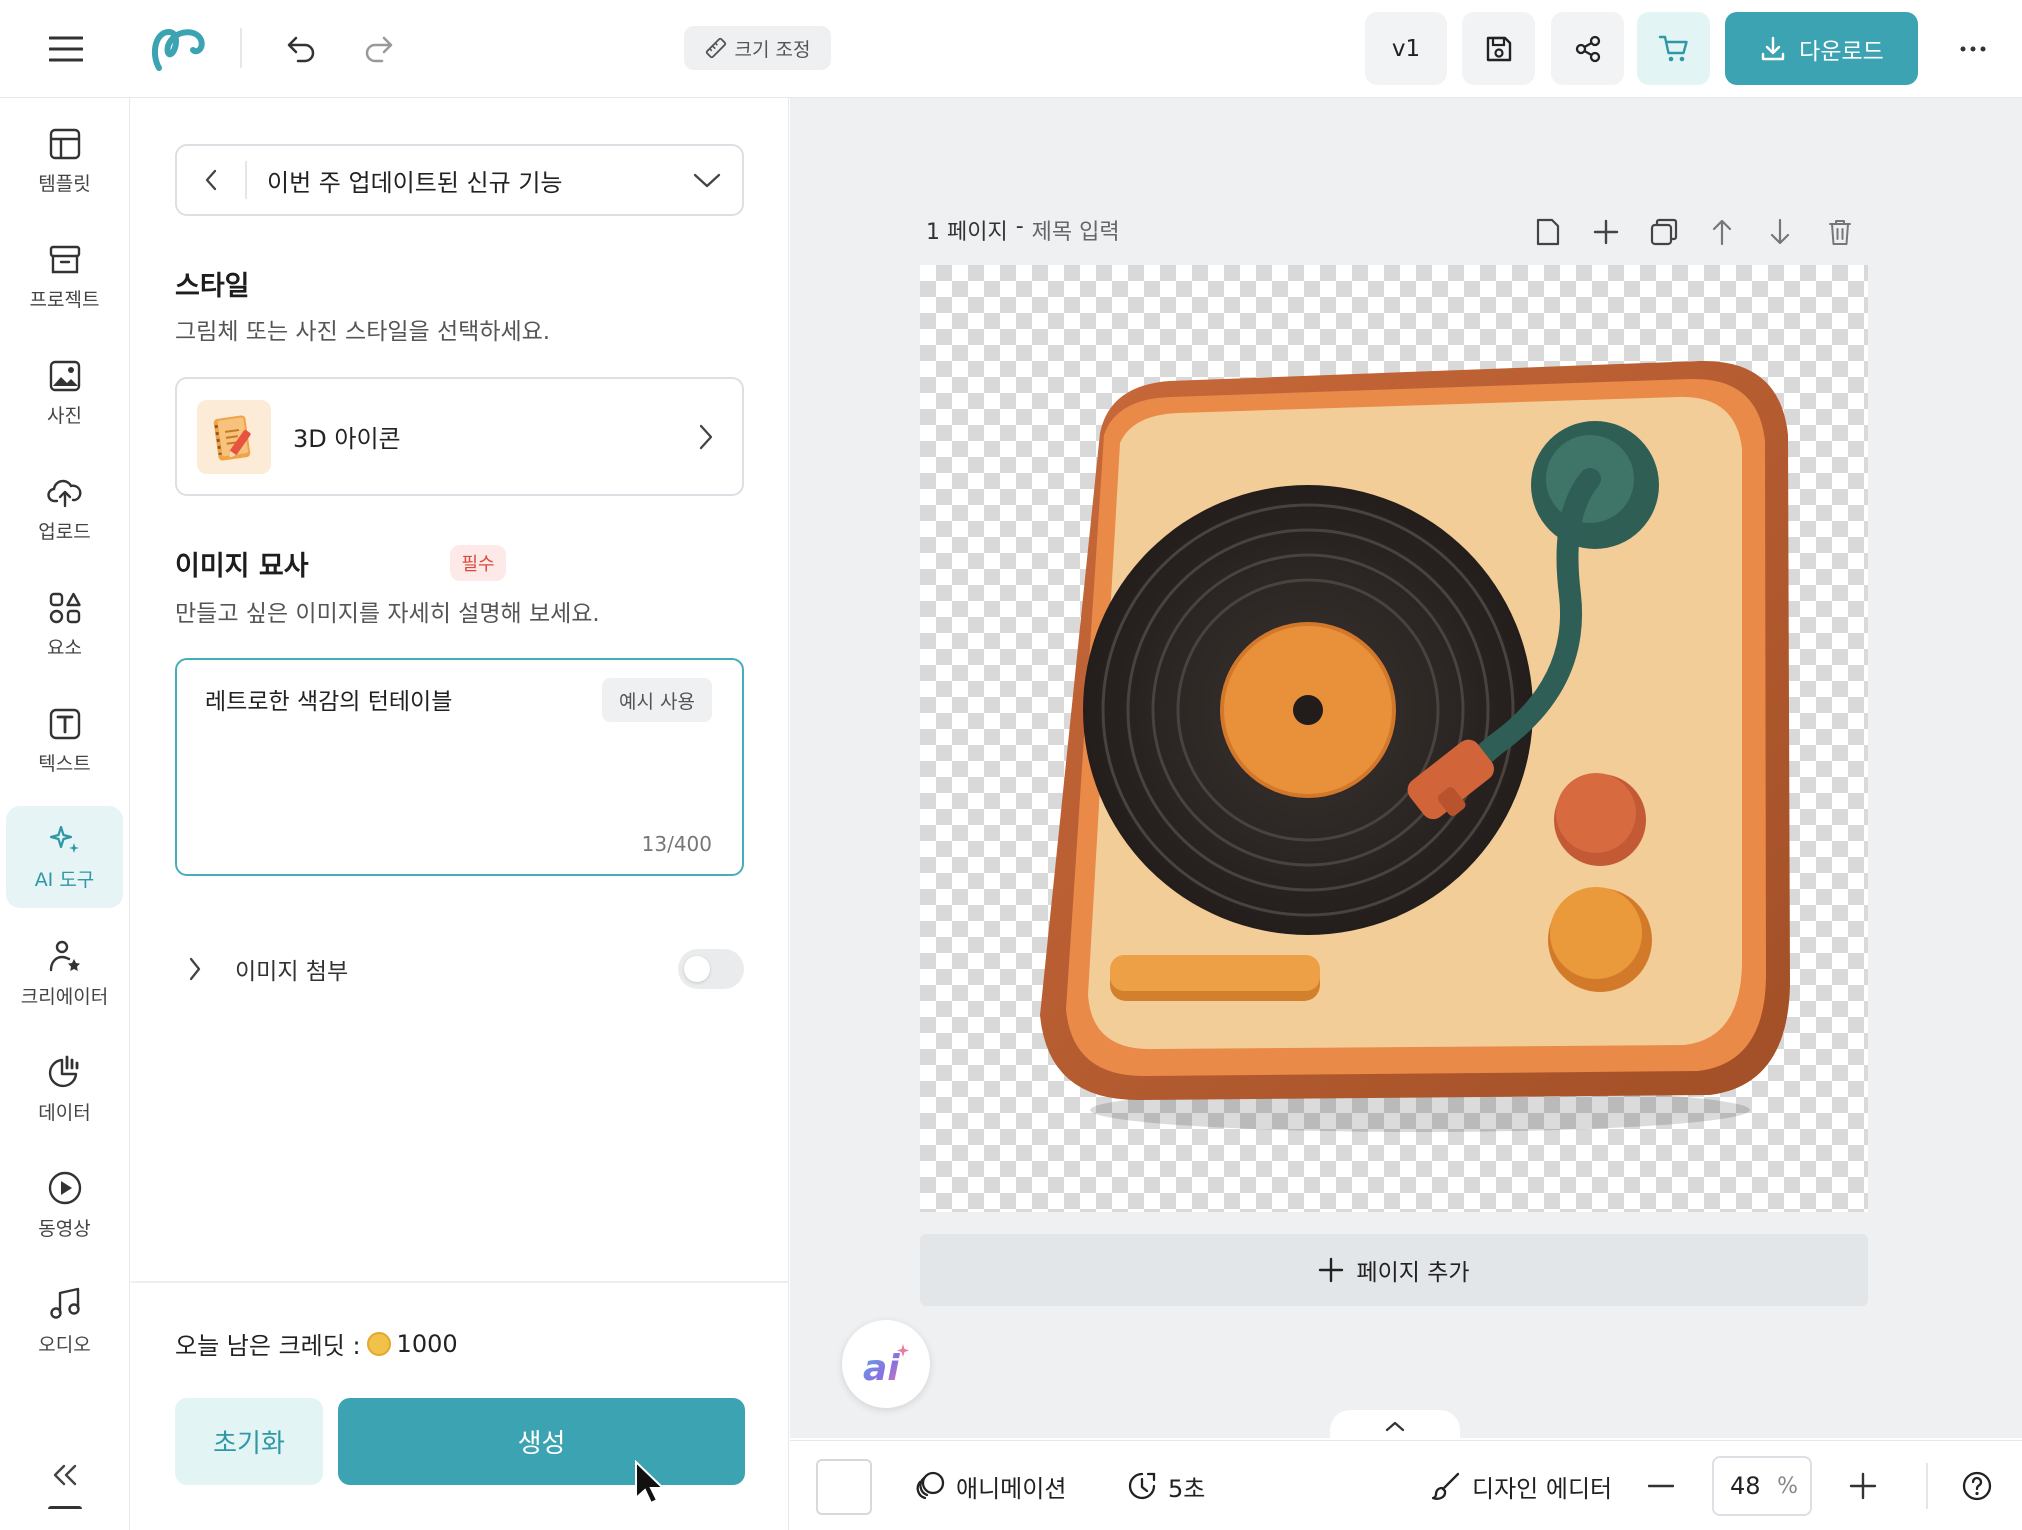  Describe the element at coordinates (64, 1344) in the screenshot. I see `nav-label: 오디오` at that location.